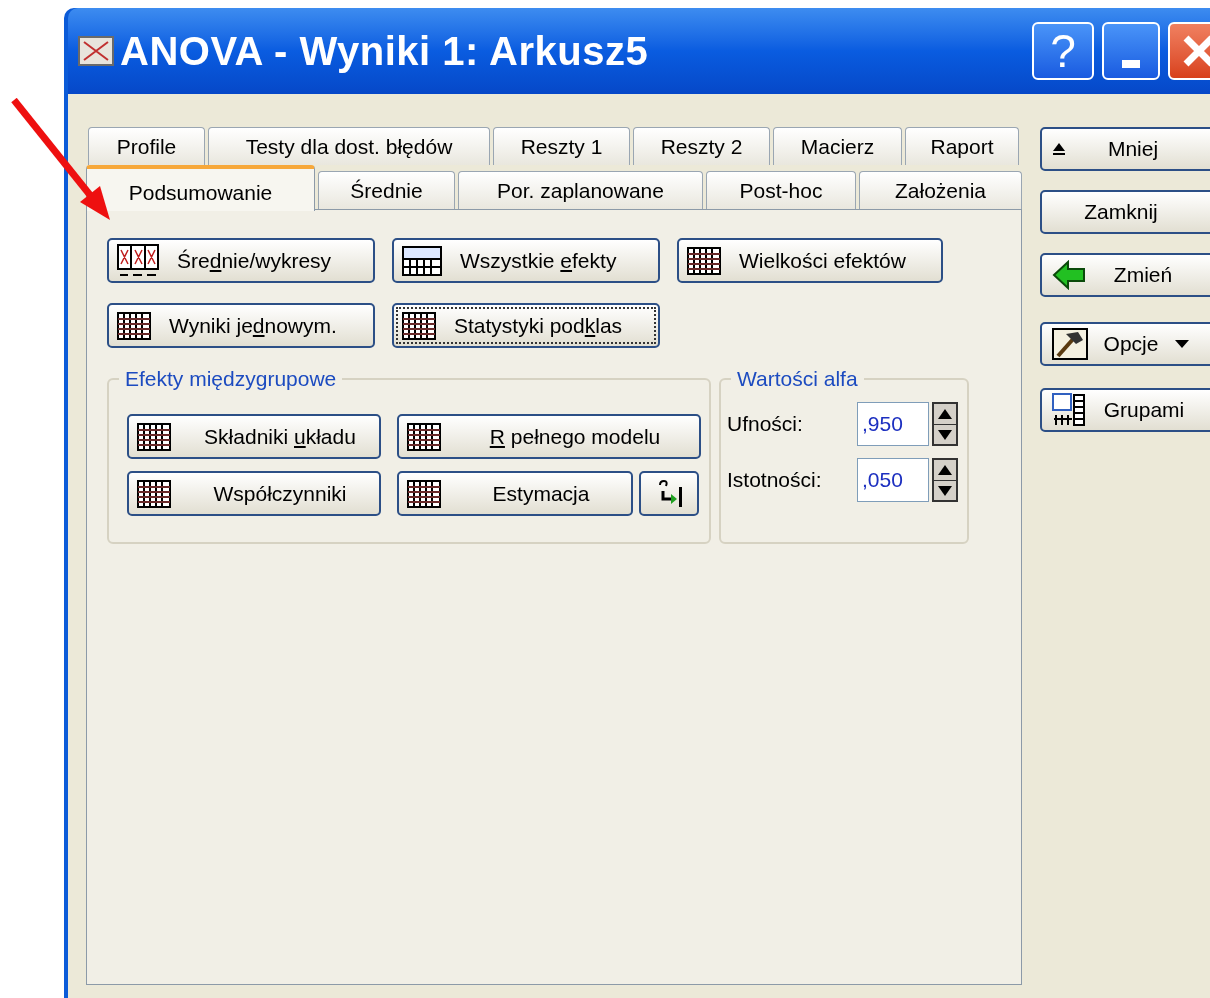 This screenshot has width=1210, height=998. Describe the element at coordinates (940, 190) in the screenshot. I see `tab: Założenia` at that location.